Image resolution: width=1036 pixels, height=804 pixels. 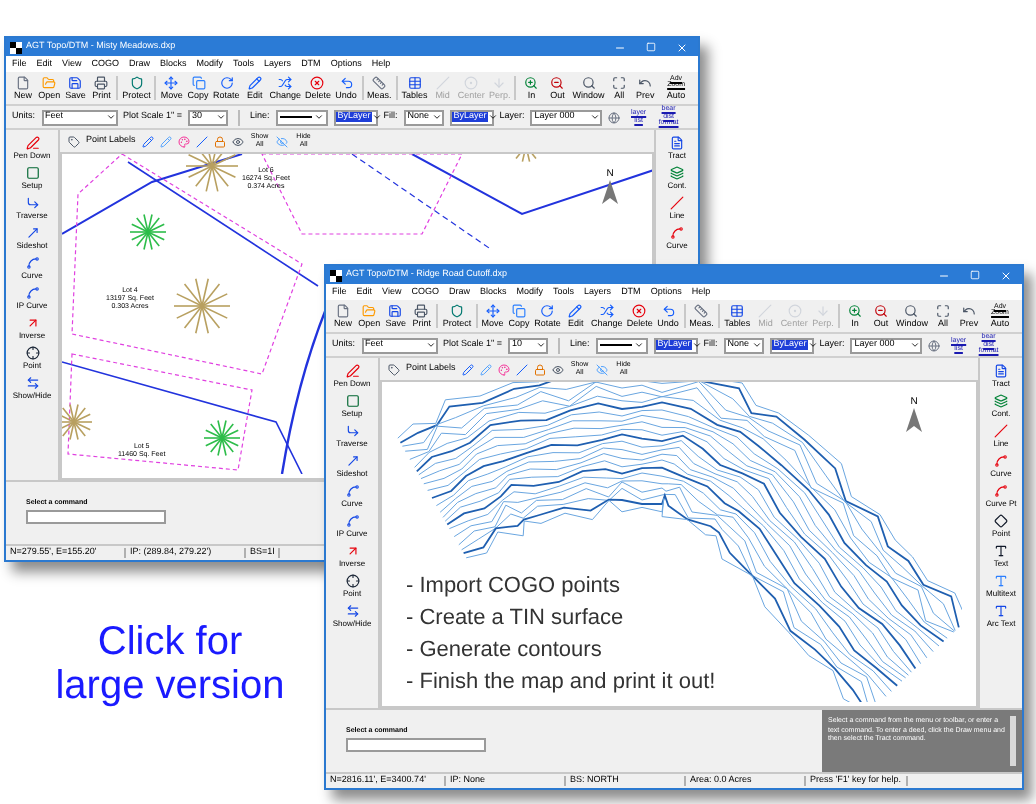 What do you see at coordinates (911, 310) in the screenshot?
I see `search-icon` at bounding box center [911, 310].